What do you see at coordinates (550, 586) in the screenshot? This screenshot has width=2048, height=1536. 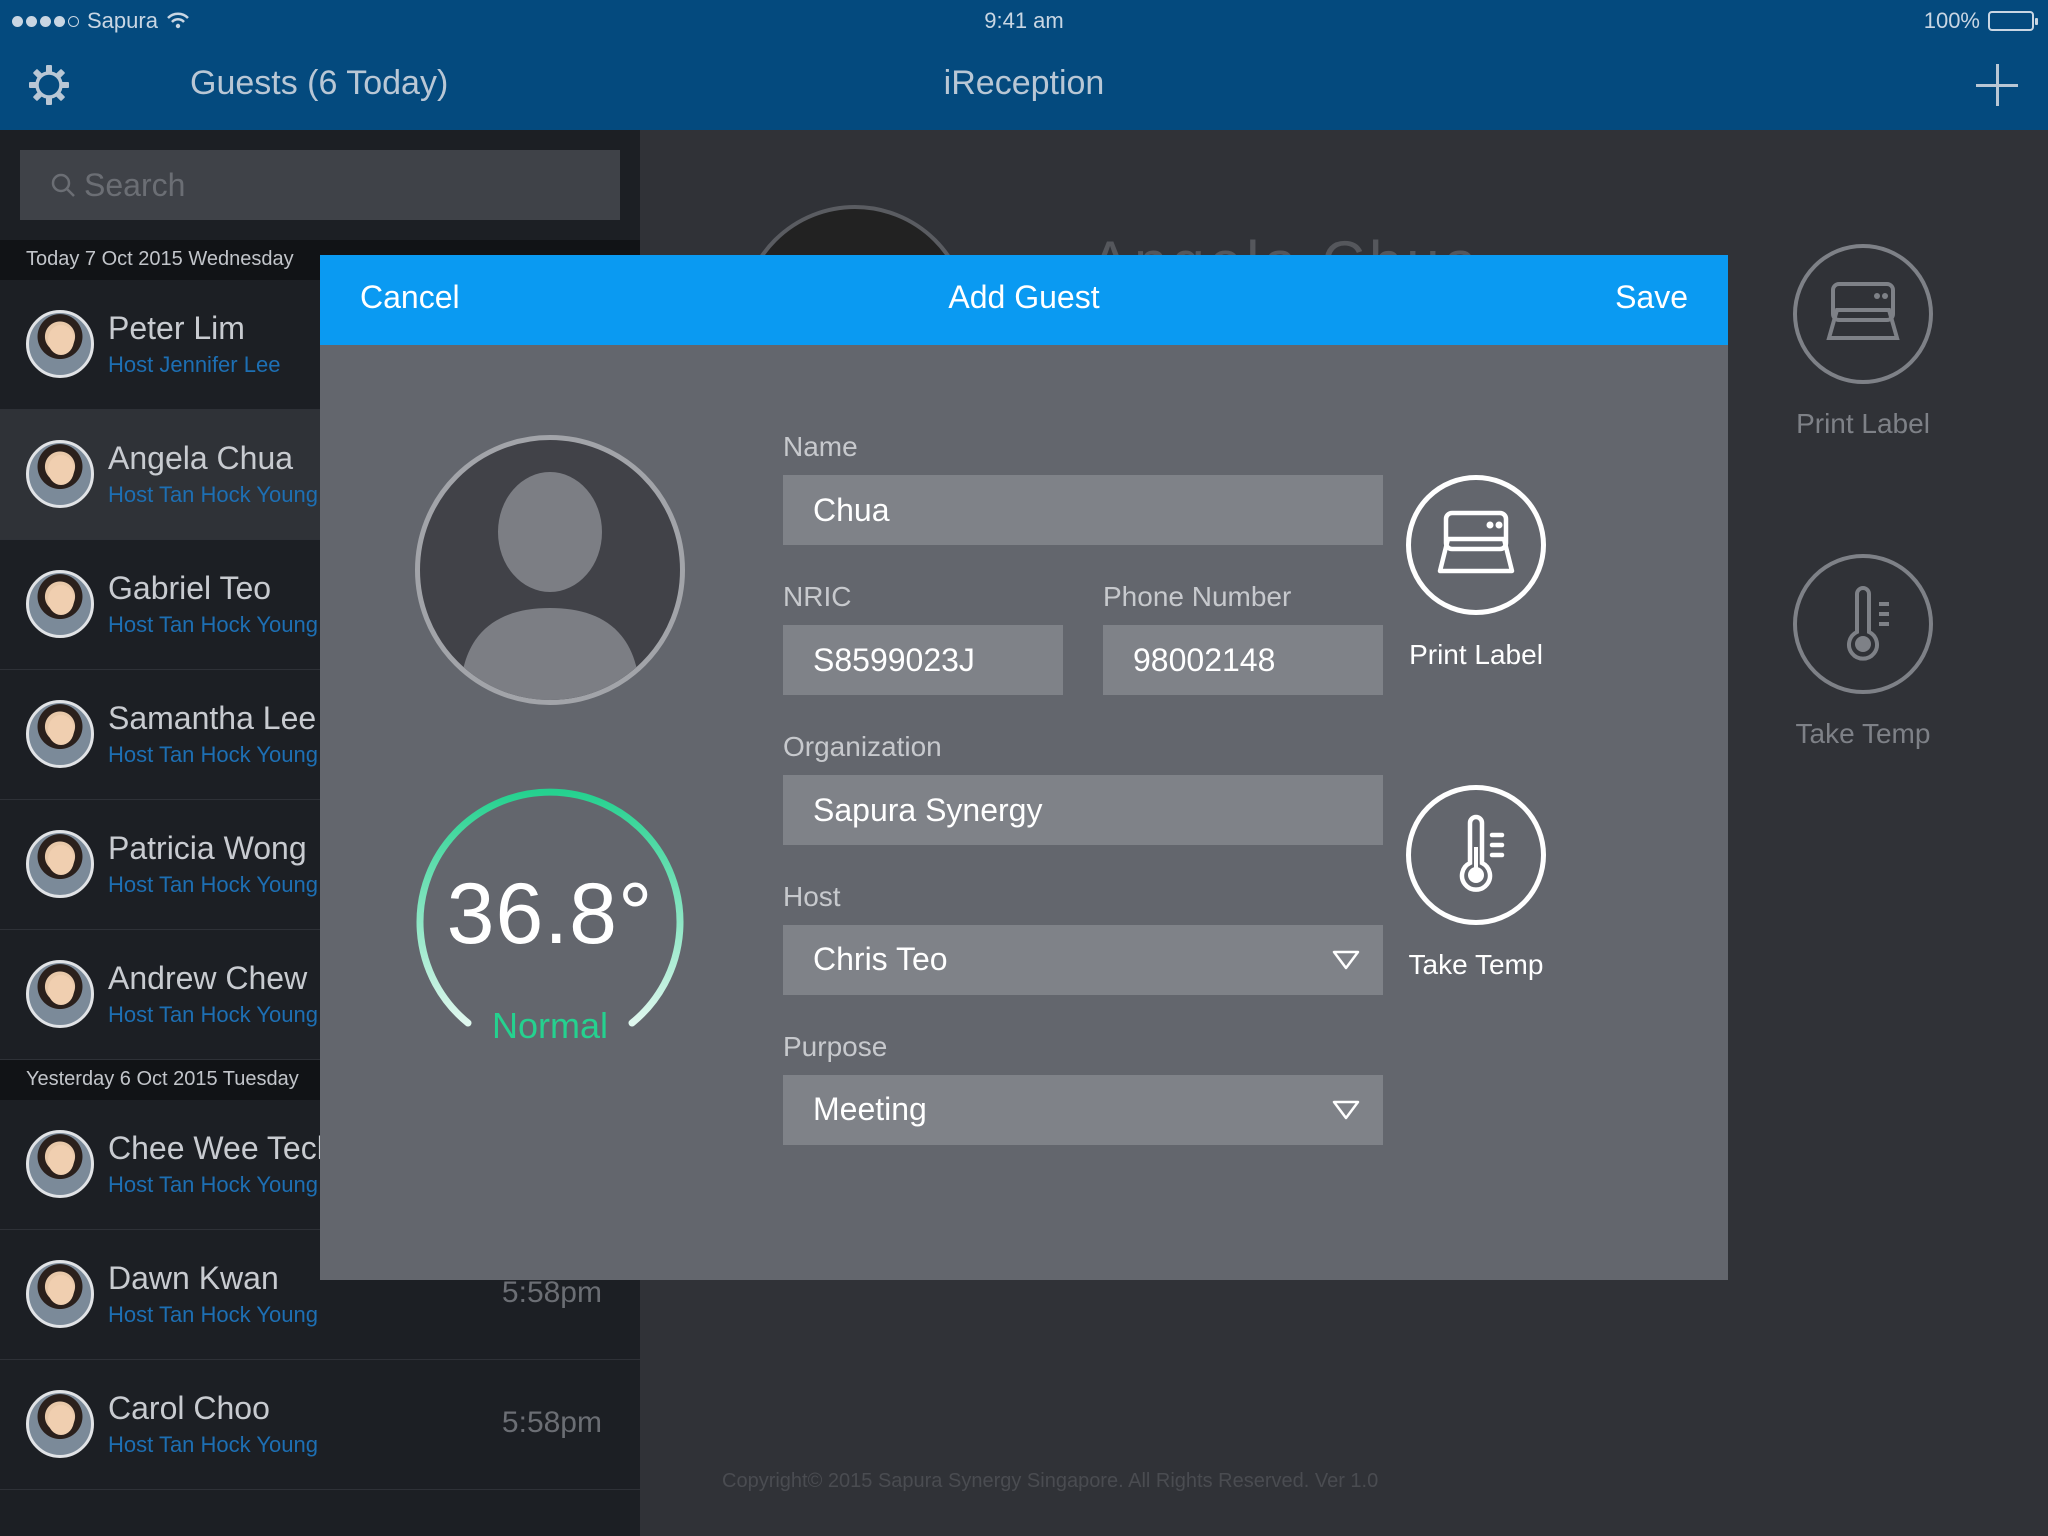 I see `person-silhouette-icon` at bounding box center [550, 586].